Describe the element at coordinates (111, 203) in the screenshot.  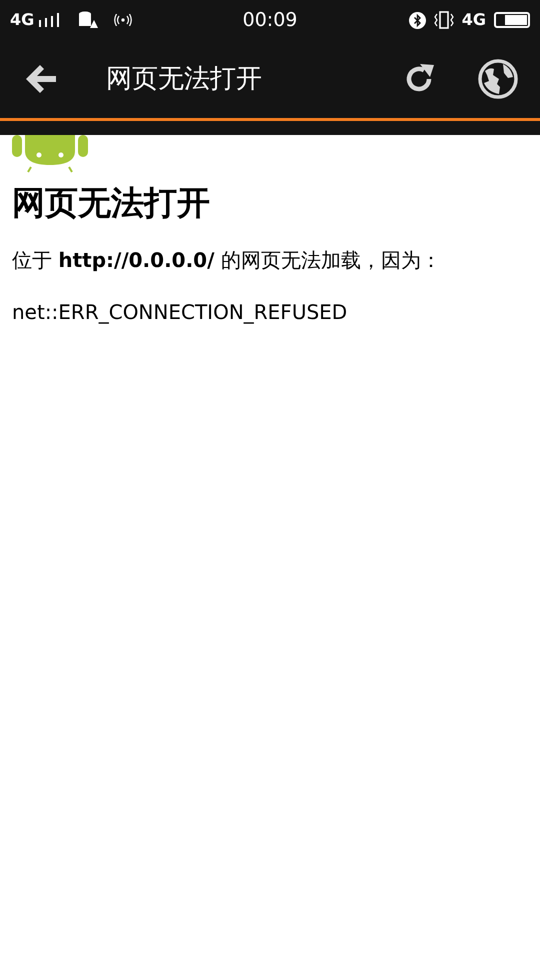
I see `page-heading: 网页无法打开` at that location.